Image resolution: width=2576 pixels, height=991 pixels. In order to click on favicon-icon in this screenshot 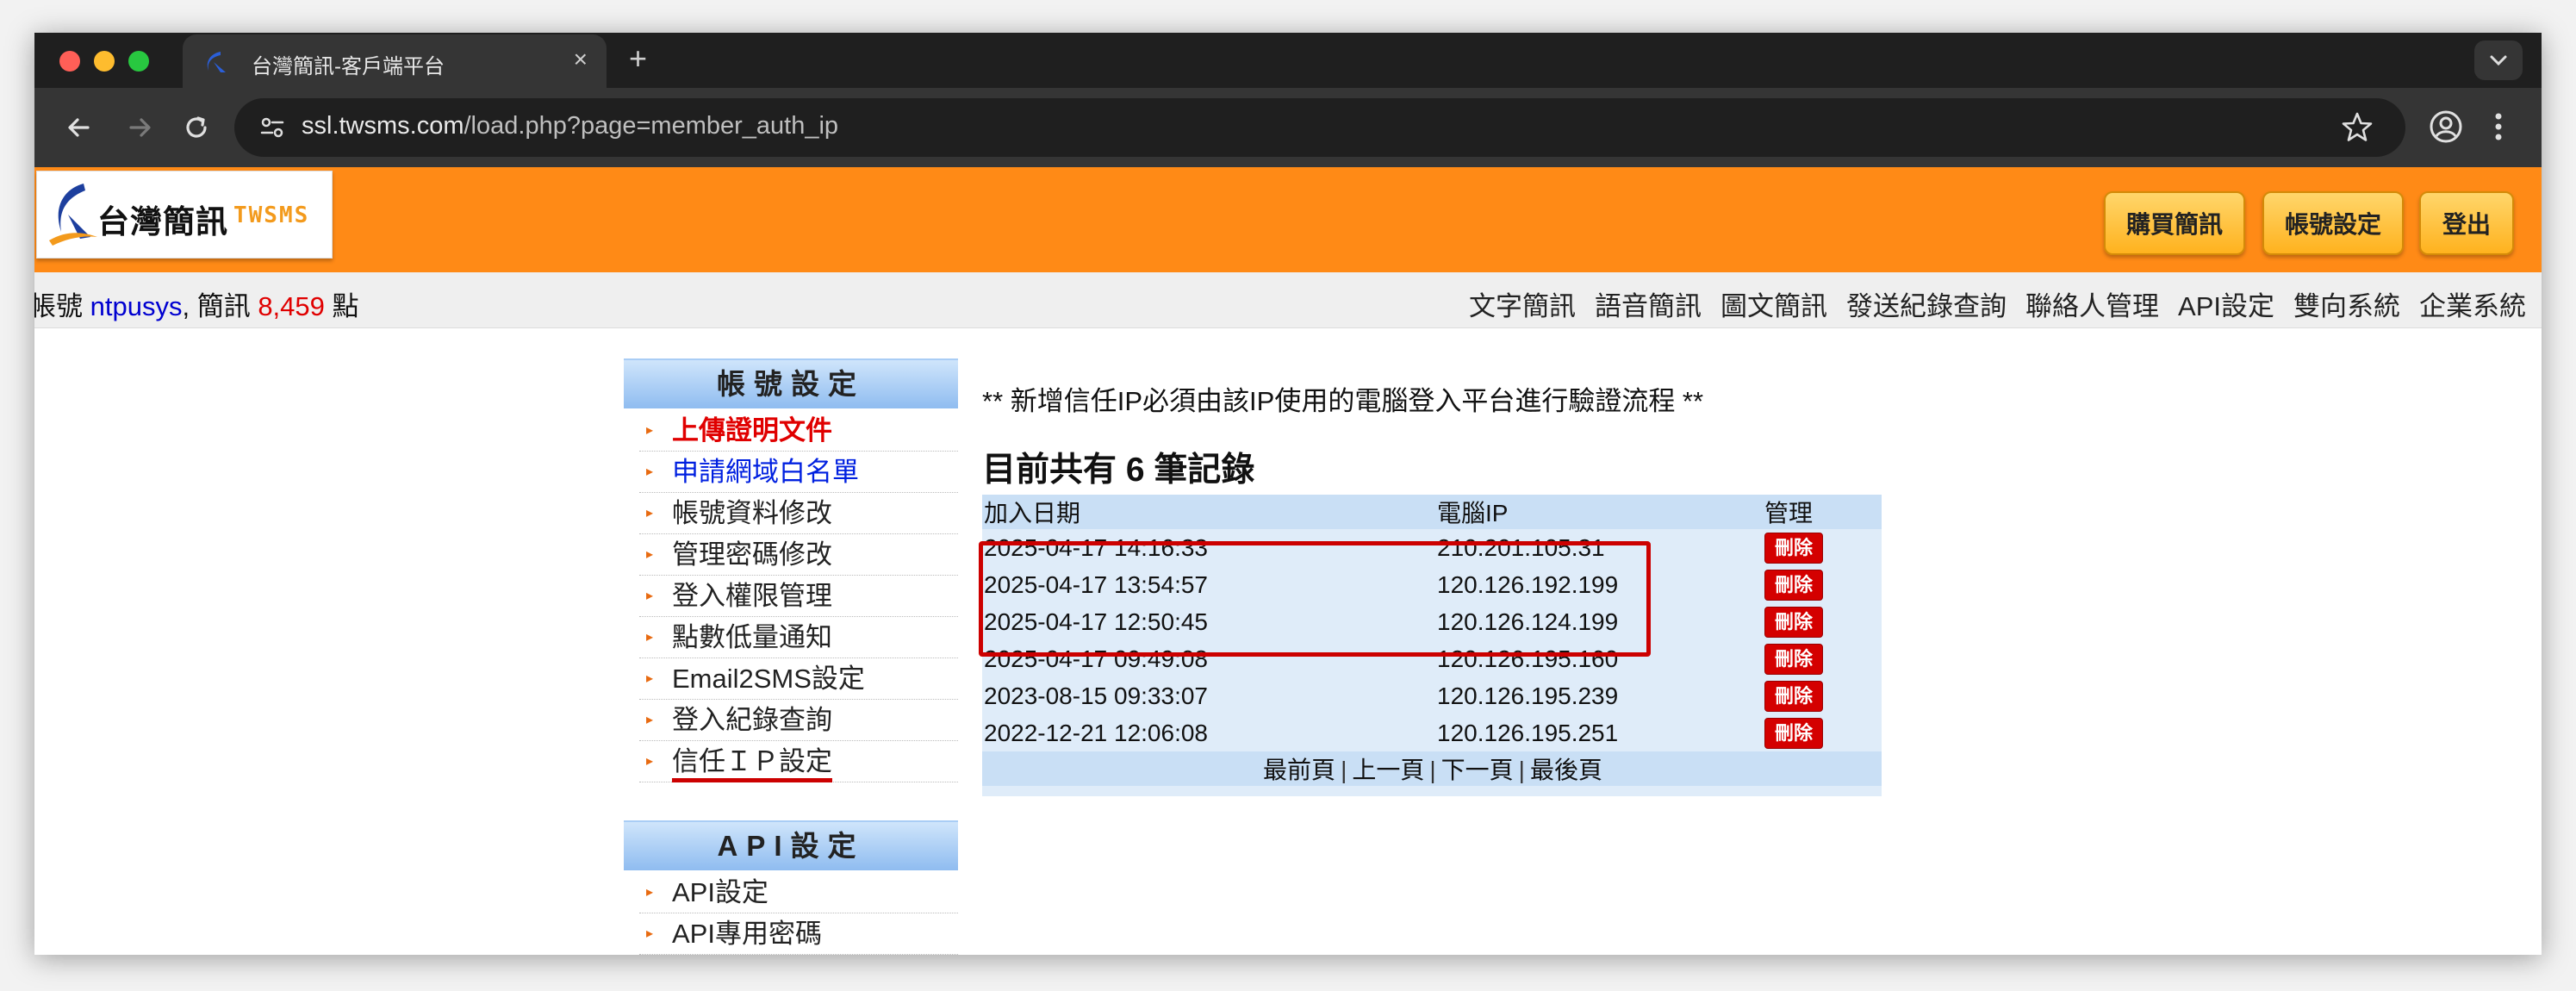, I will do `click(217, 62)`.